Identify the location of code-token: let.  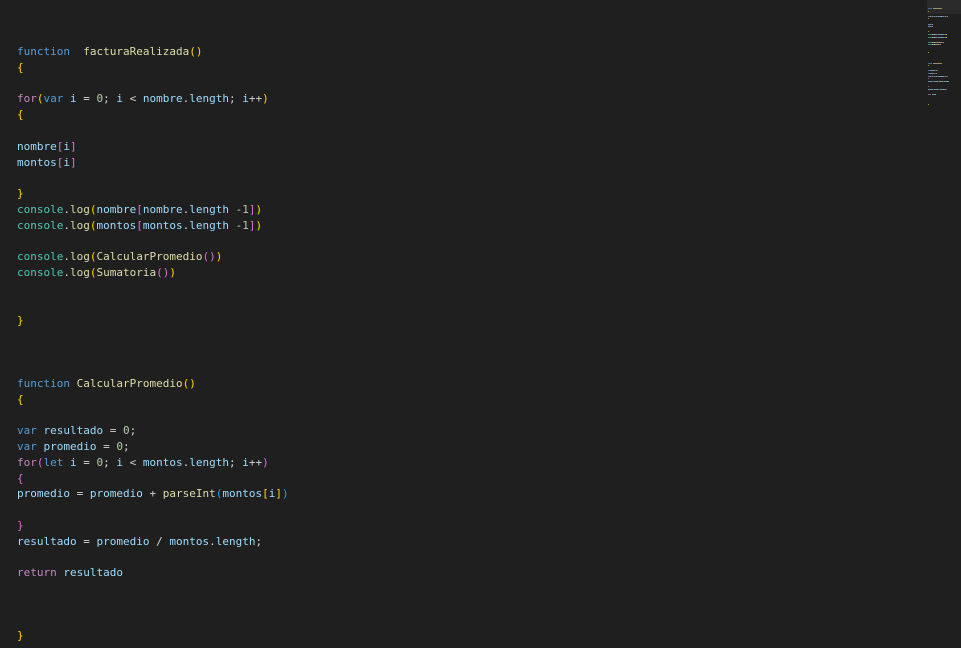
(53, 462).